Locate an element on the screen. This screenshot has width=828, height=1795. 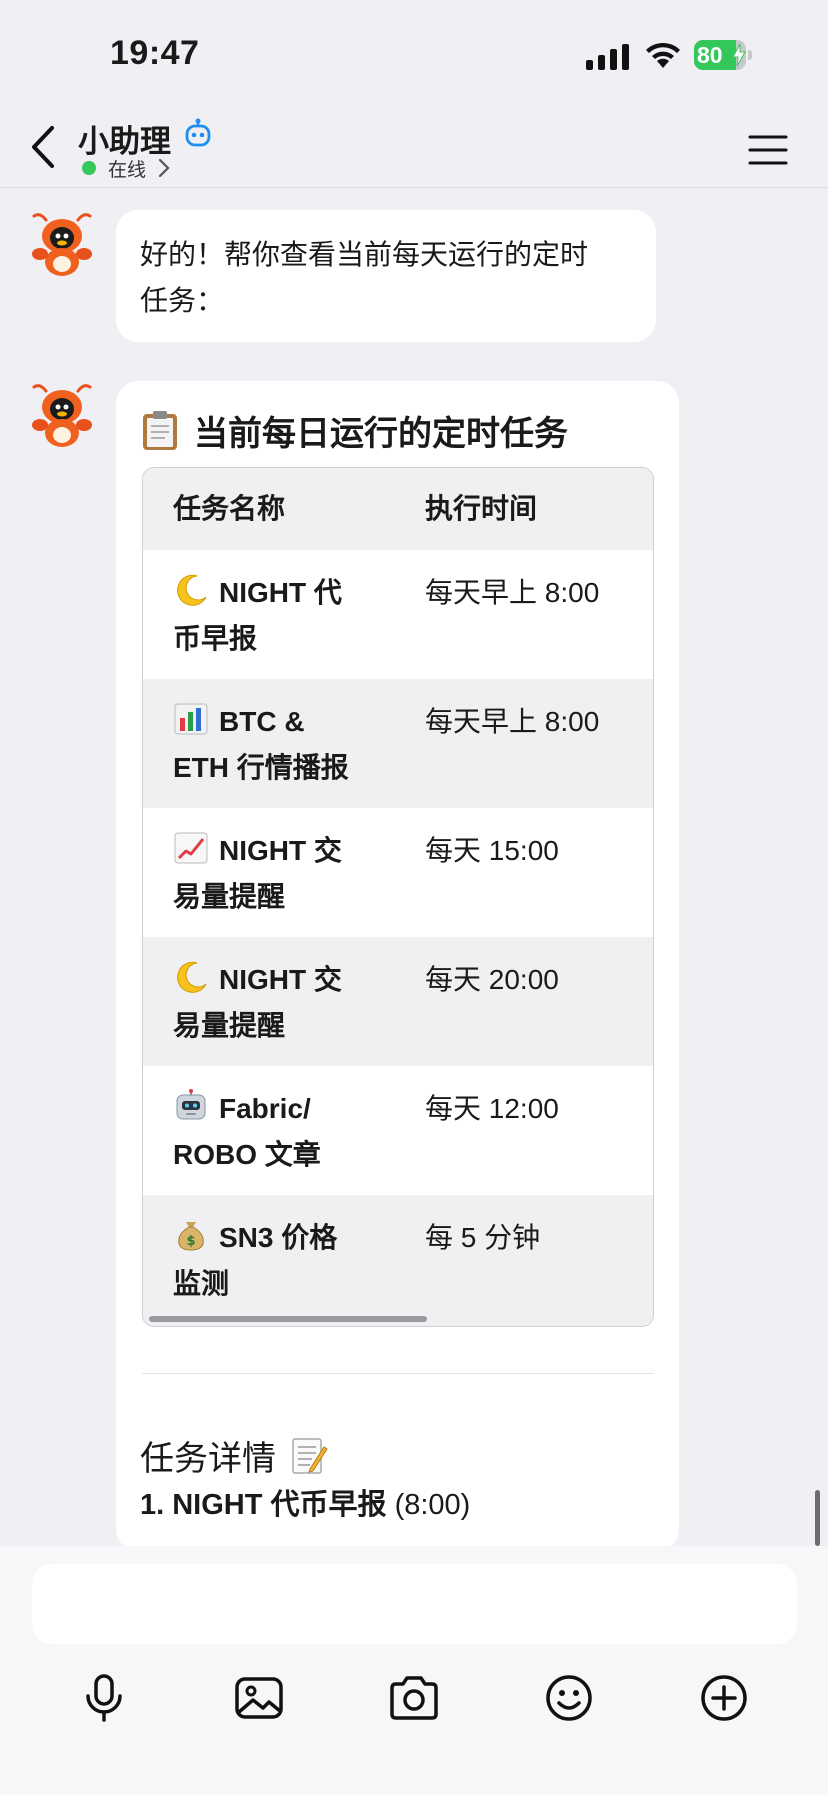
task-detail-line: 1. NIGHT 代币早报 (8:00) is located at coordinates (305, 1505).